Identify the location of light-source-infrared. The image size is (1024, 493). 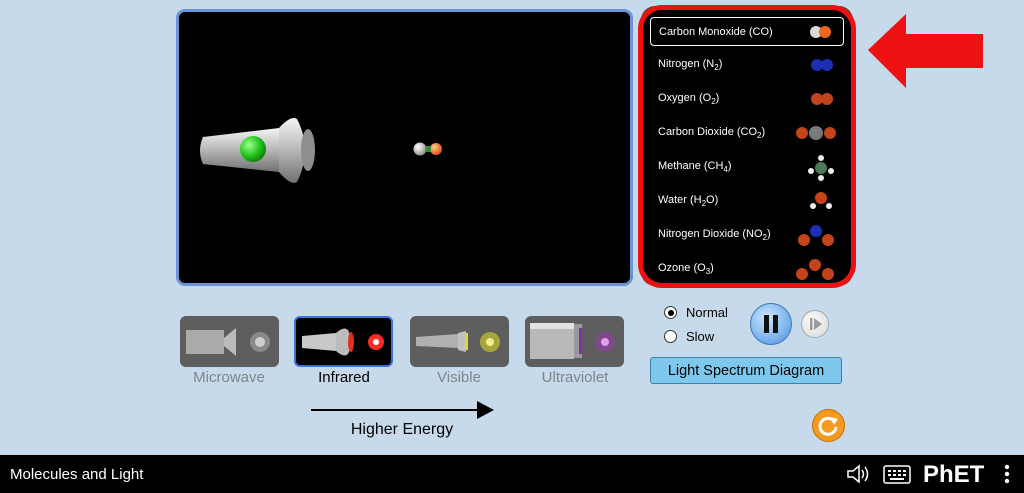
(343, 341).